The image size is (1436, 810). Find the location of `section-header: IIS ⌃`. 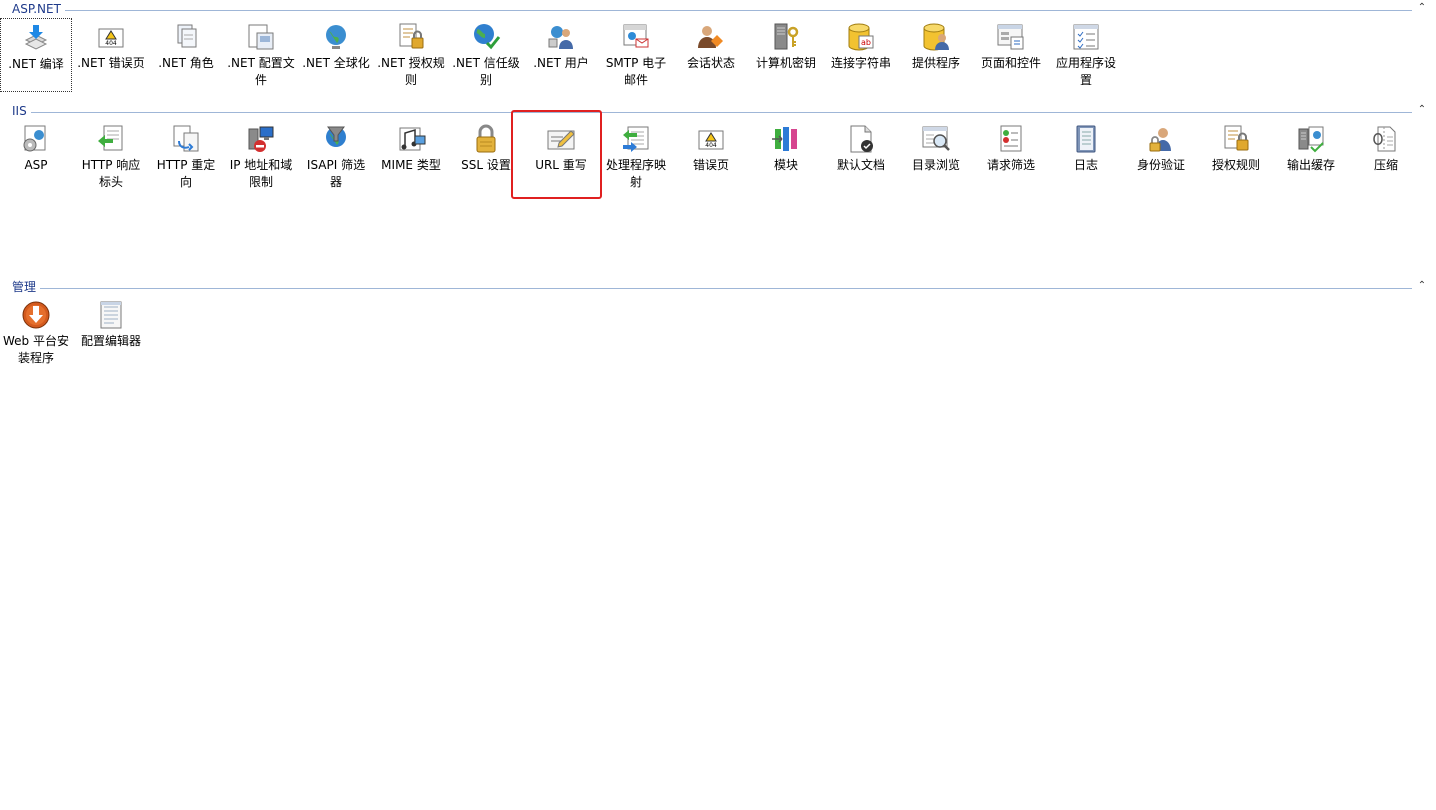

section-header: IIS ⌃ is located at coordinates (718, 111).